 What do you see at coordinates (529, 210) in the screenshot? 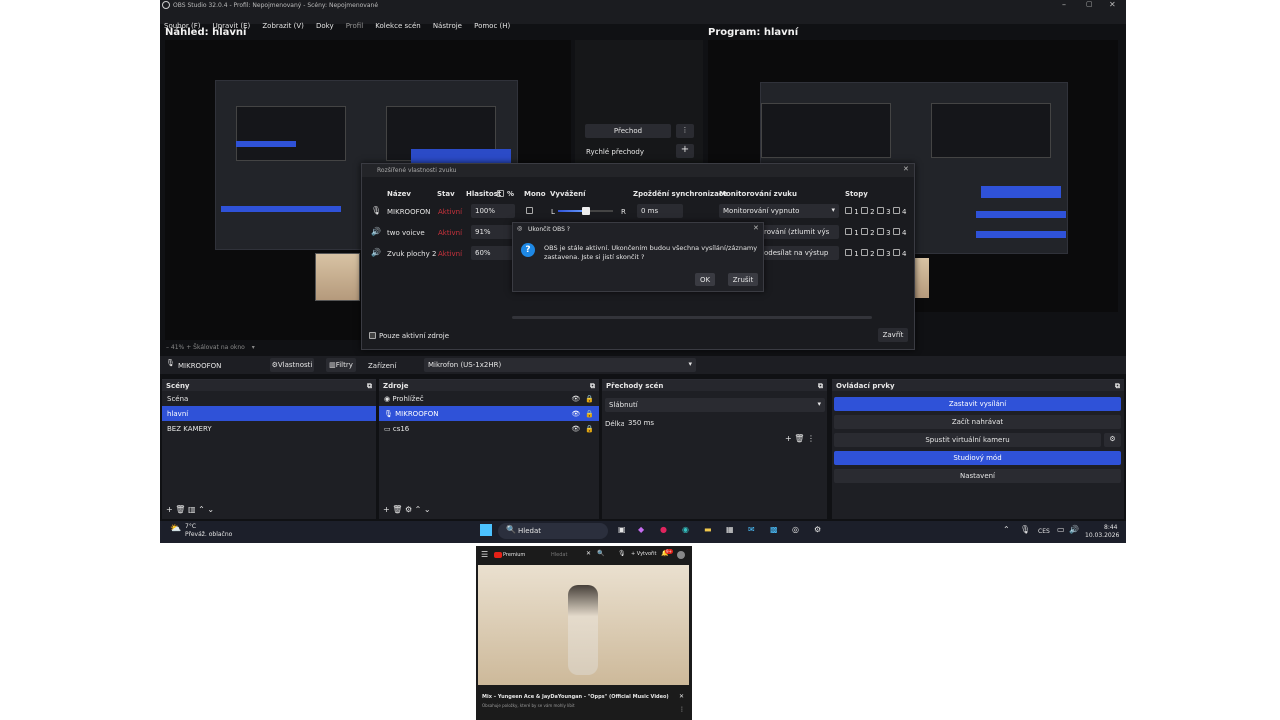
I see `mono-checkbox` at bounding box center [529, 210].